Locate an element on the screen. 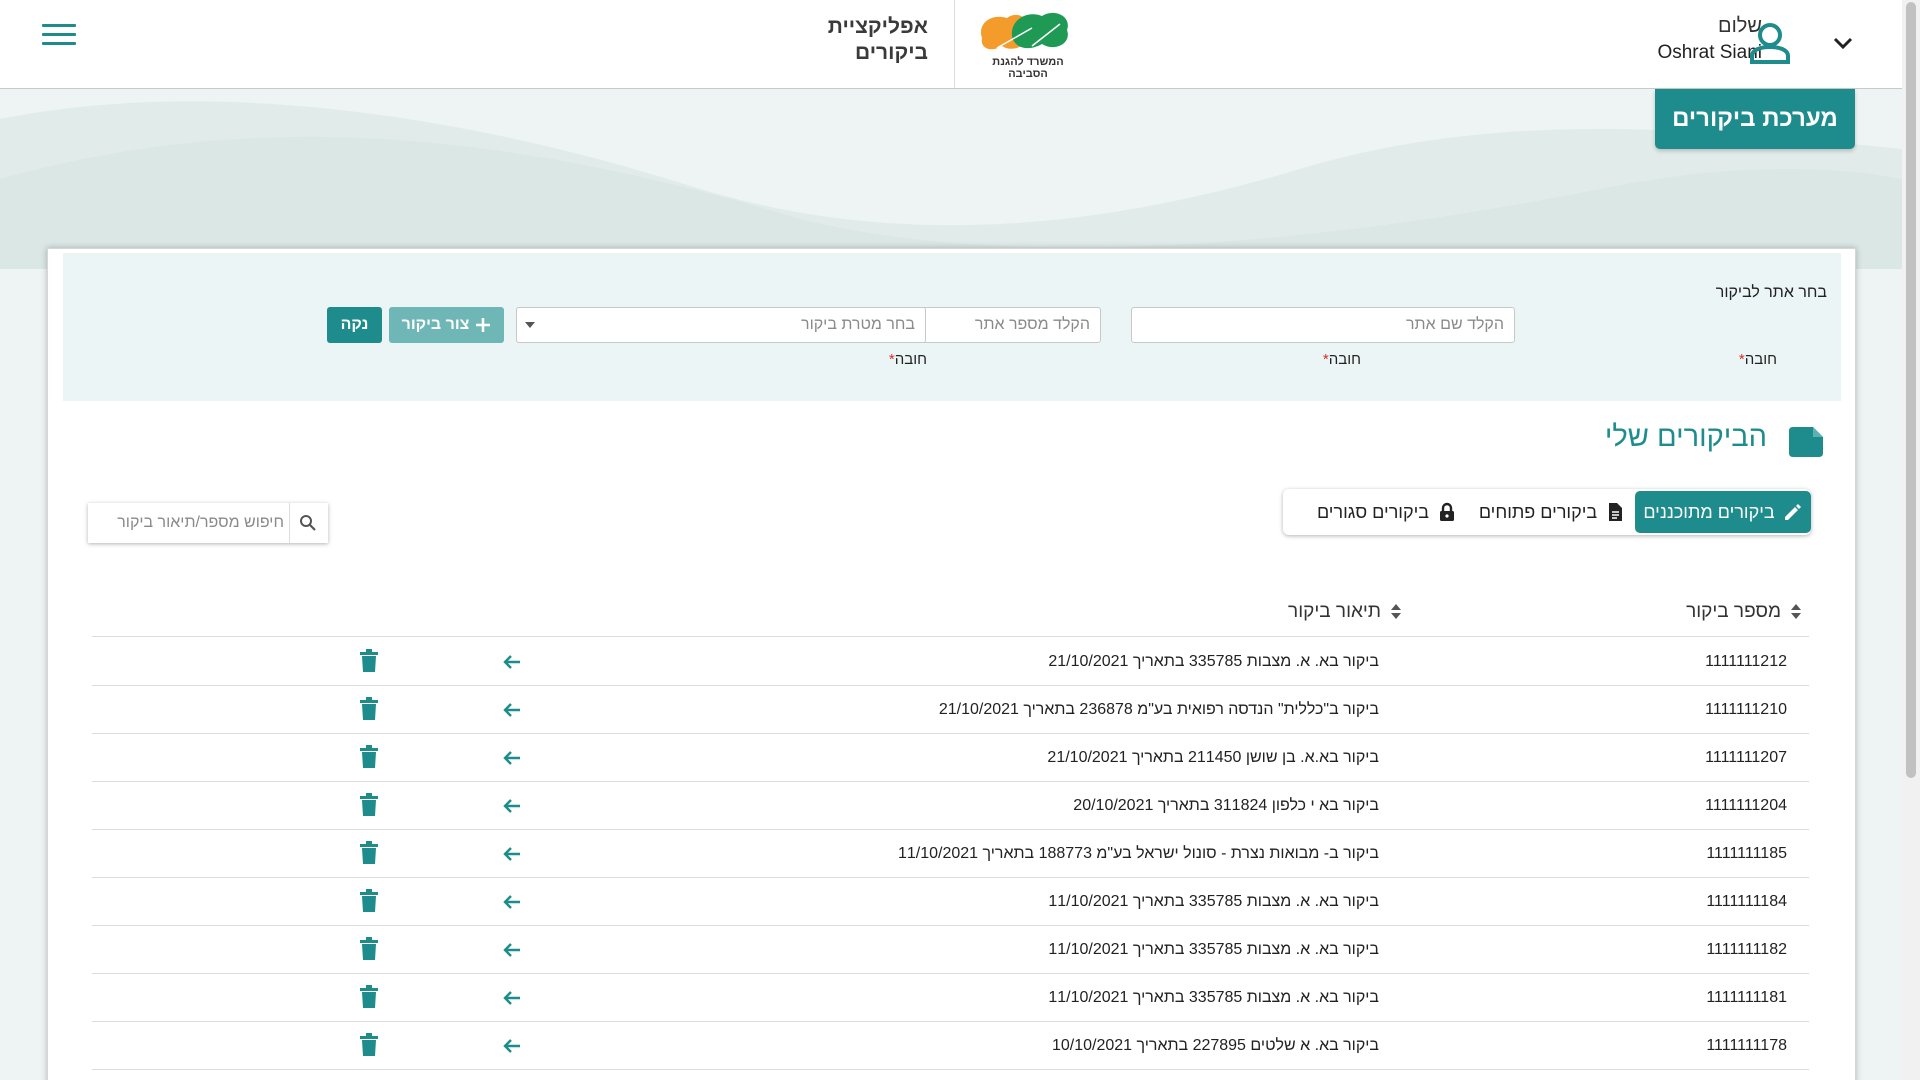 Image resolution: width=1920 pixels, height=1080 pixels. my-visits-title: הביקורים שלי is located at coordinates (1685, 437).